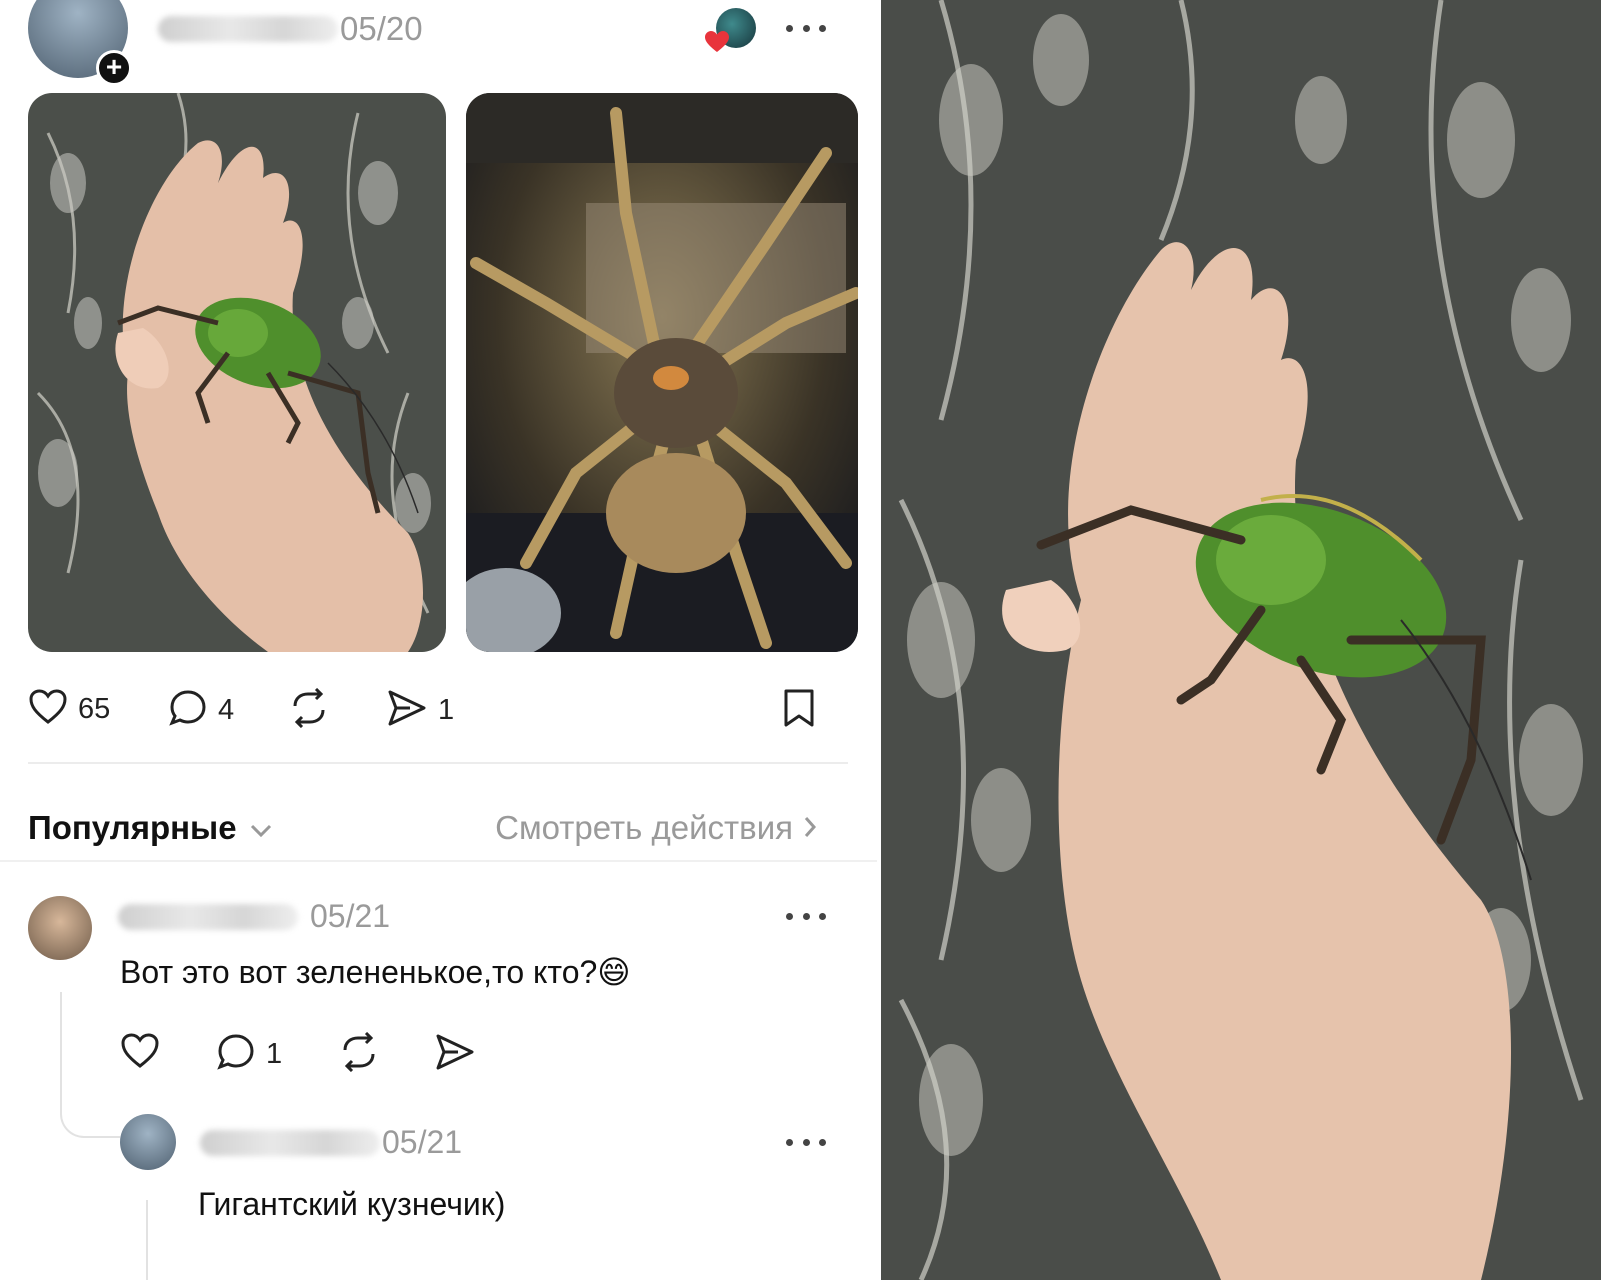 Image resolution: width=1601 pixels, height=1280 pixels. Describe the element at coordinates (806, 916) in the screenshot. I see `comment-more-icon` at that location.